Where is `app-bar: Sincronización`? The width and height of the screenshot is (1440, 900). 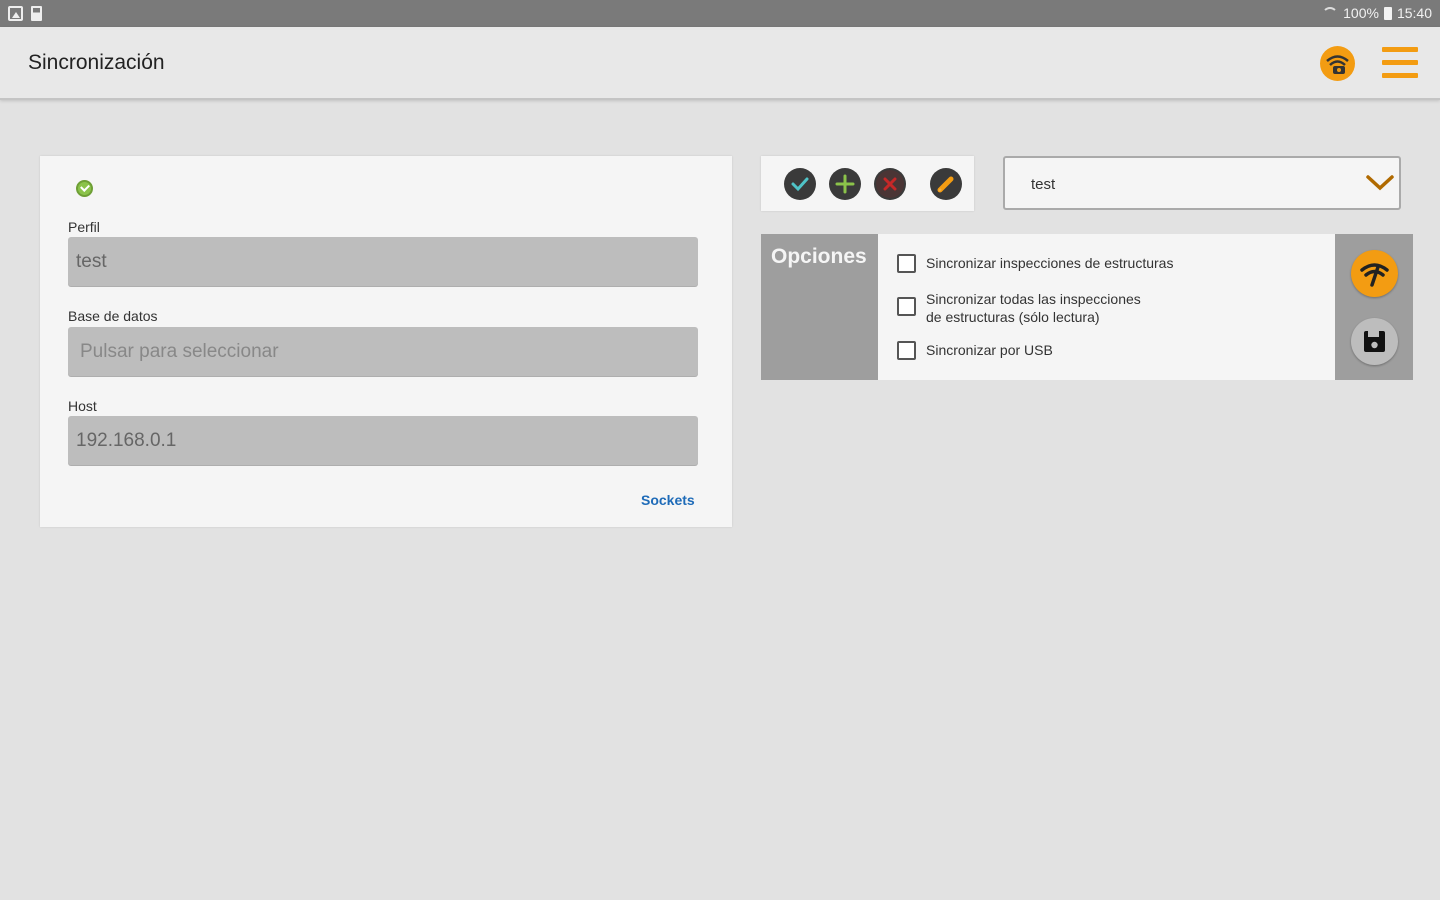
app-bar: Sincronización is located at coordinates (720, 63).